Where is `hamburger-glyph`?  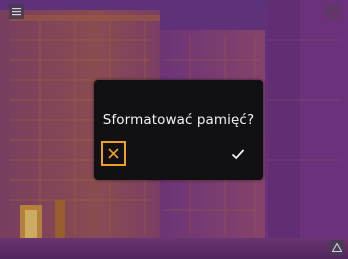
hamburger-glyph is located at coordinates (16, 12).